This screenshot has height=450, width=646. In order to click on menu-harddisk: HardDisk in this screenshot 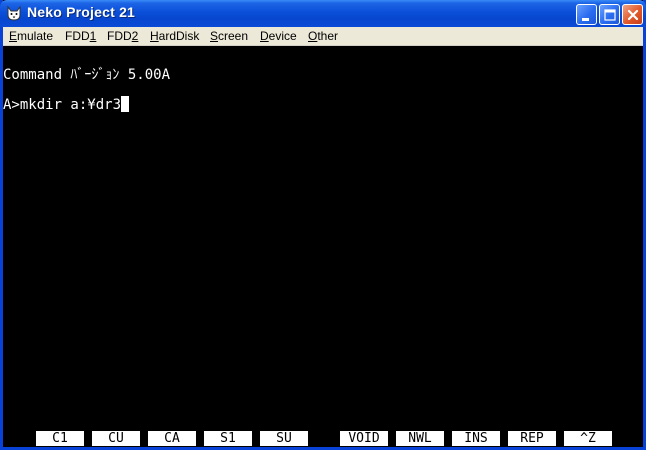, I will do `click(174, 36)`.